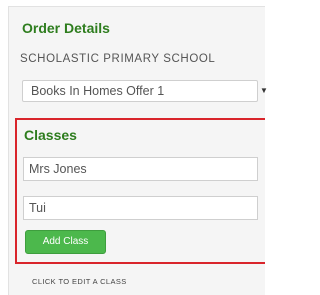  Describe the element at coordinates (65, 242) in the screenshot. I see `add-class-button: Add Class` at that location.